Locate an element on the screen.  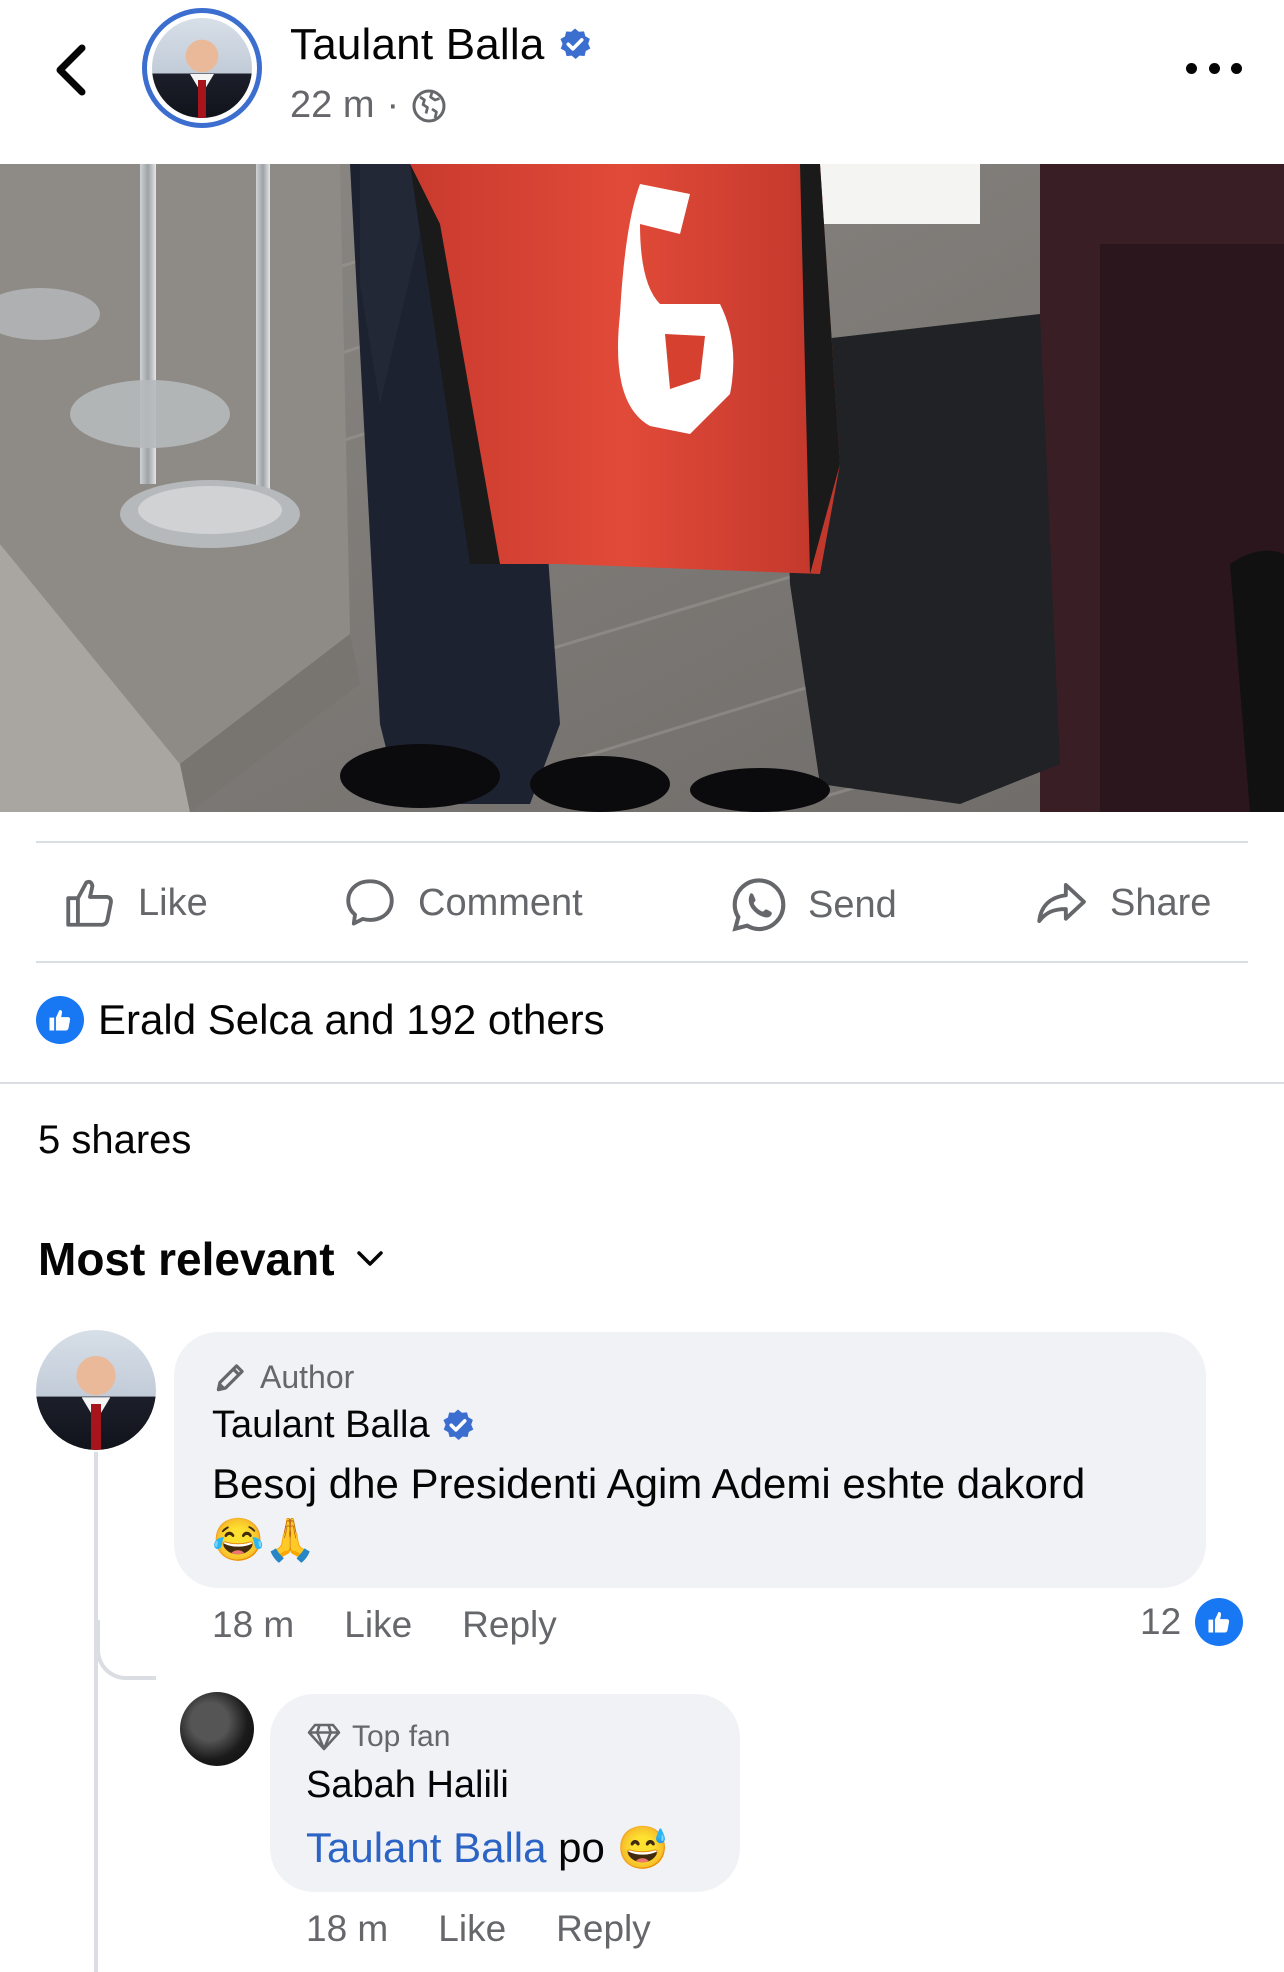
reply-connector is located at coordinates (126, 1650).